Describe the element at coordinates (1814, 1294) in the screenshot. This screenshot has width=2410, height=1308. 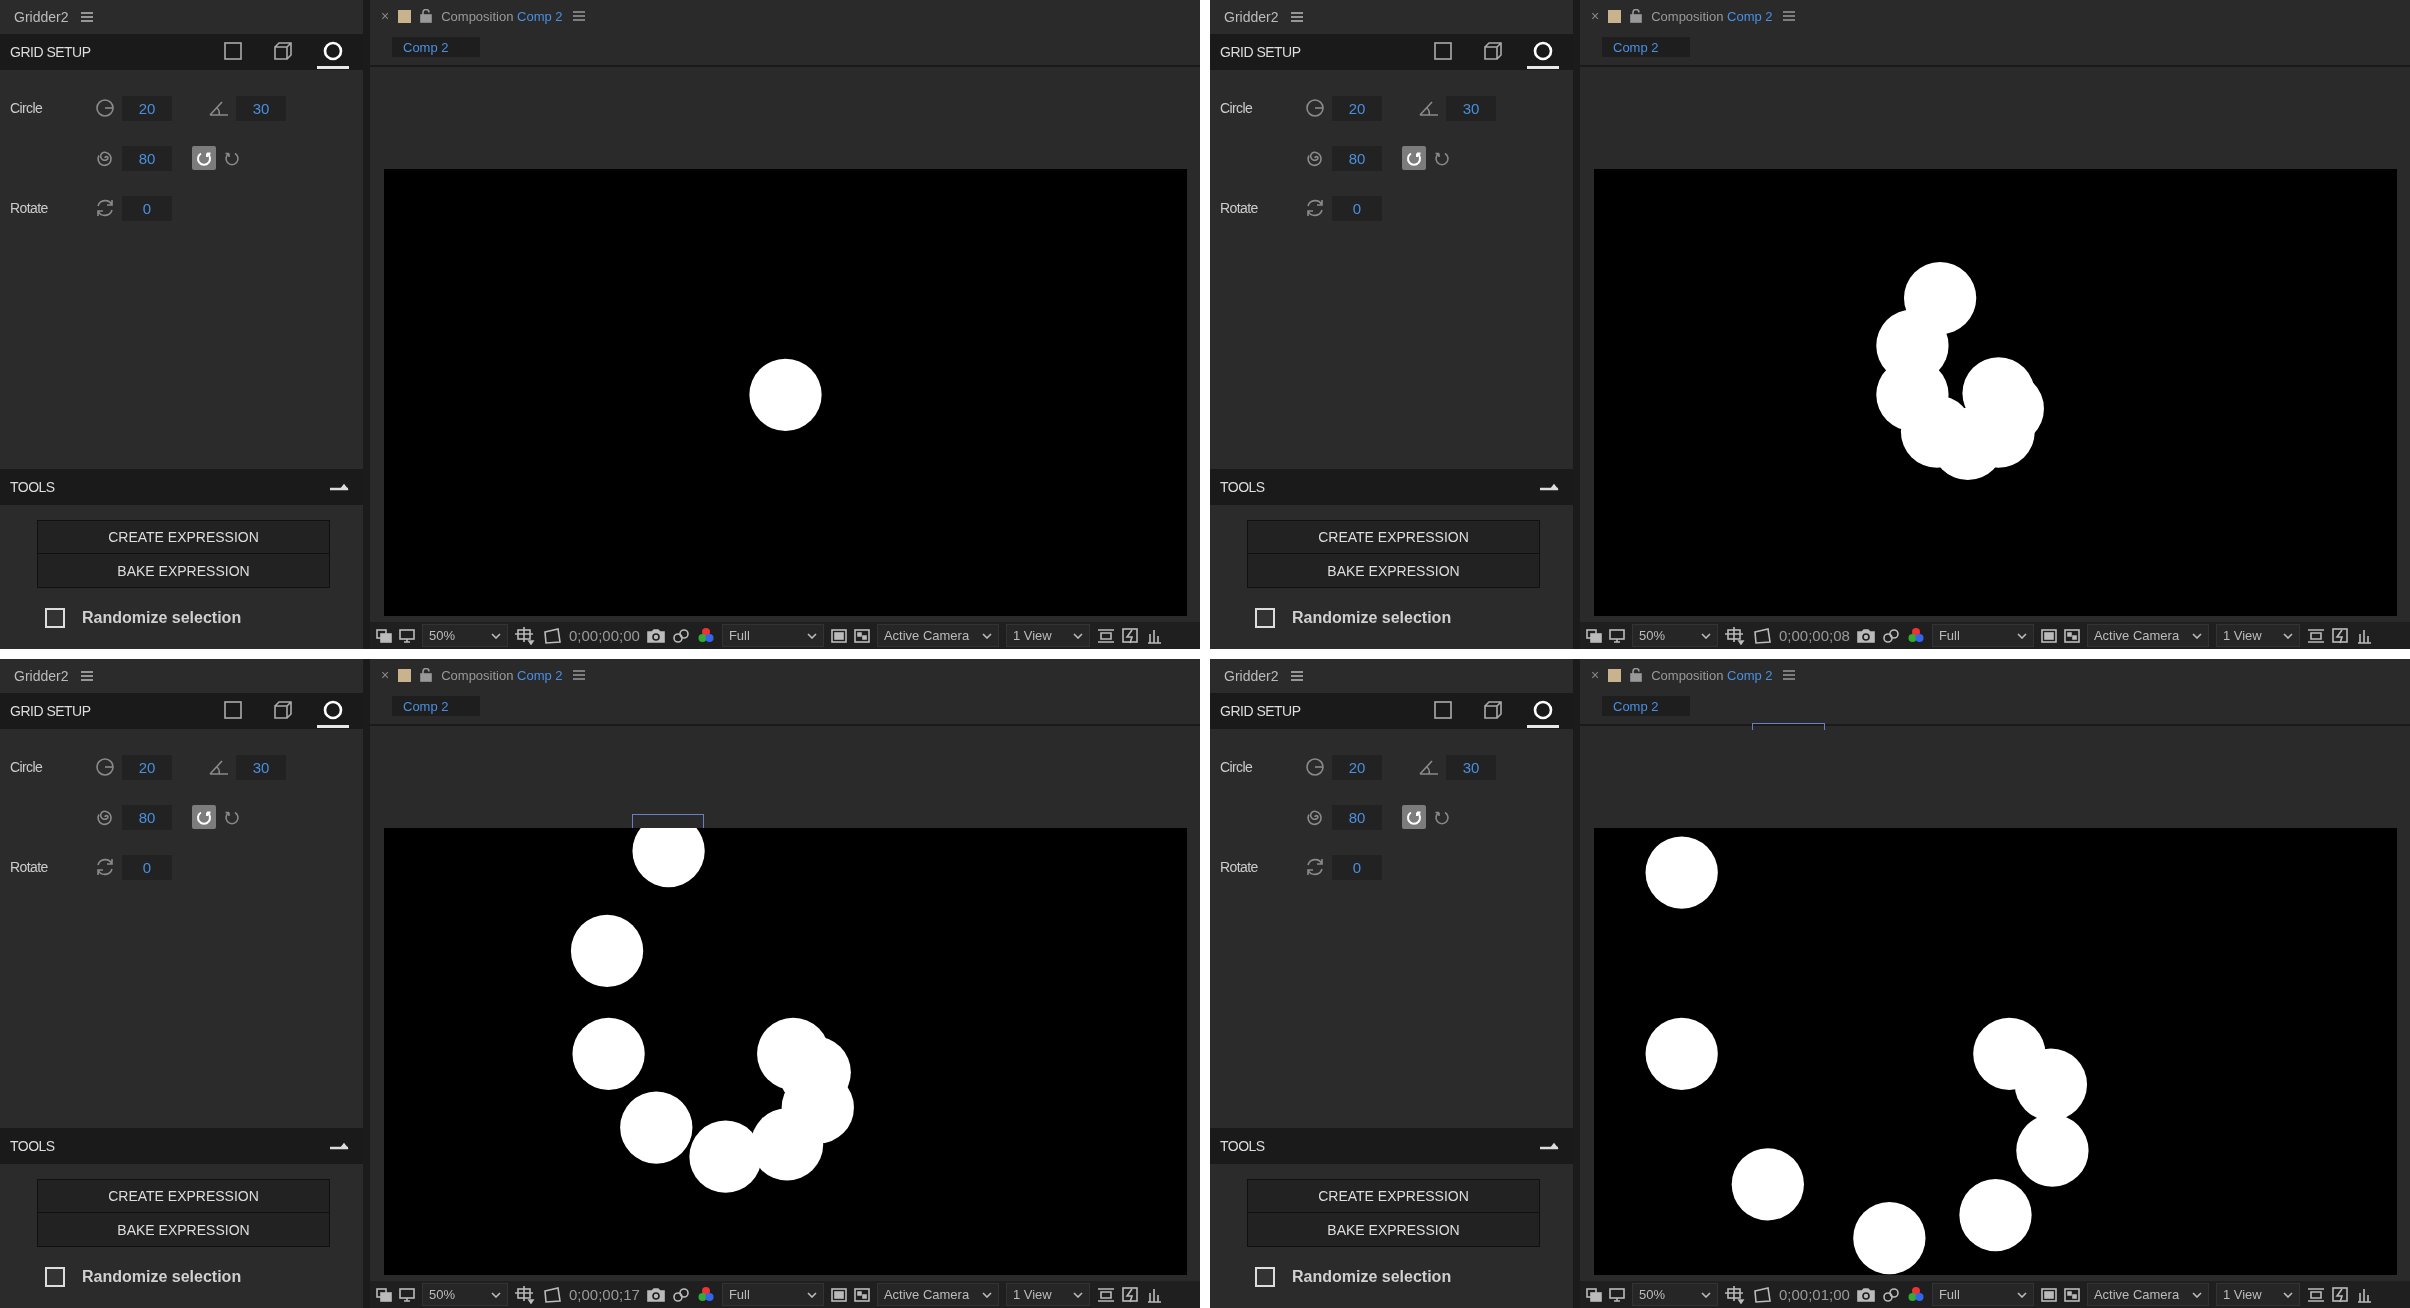
I see `timecode: 0;00;01;00` at that location.